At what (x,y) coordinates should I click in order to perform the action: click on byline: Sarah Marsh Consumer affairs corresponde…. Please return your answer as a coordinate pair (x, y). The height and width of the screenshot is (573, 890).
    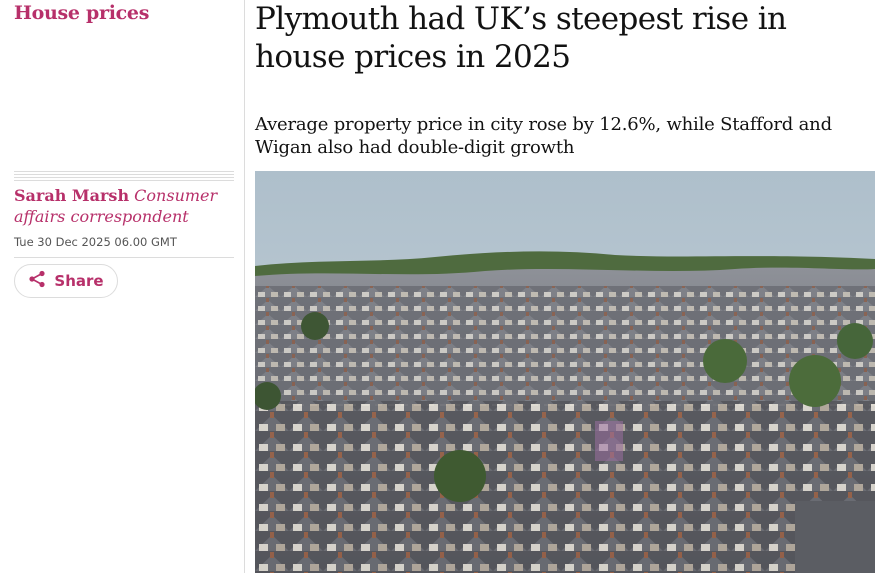
    Looking at the image, I should click on (125, 206).